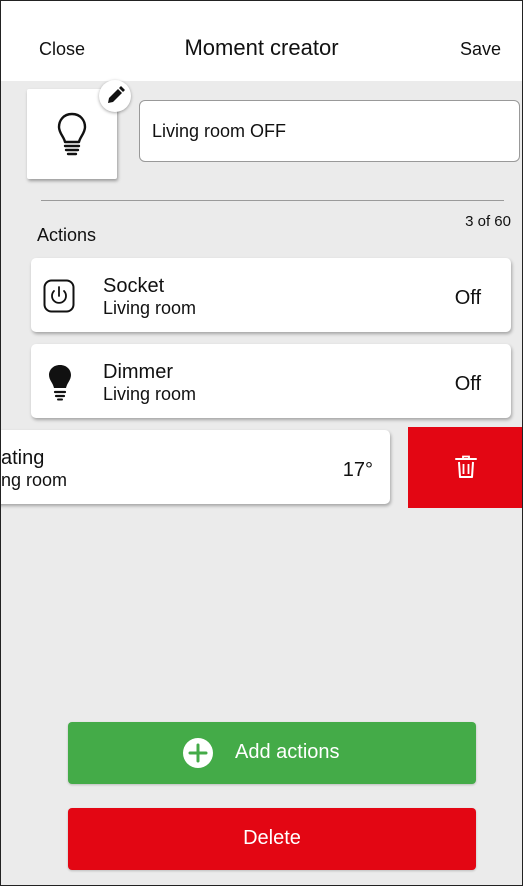  I want to click on action-card-heating: ating ng room 17°, so click(195, 467).